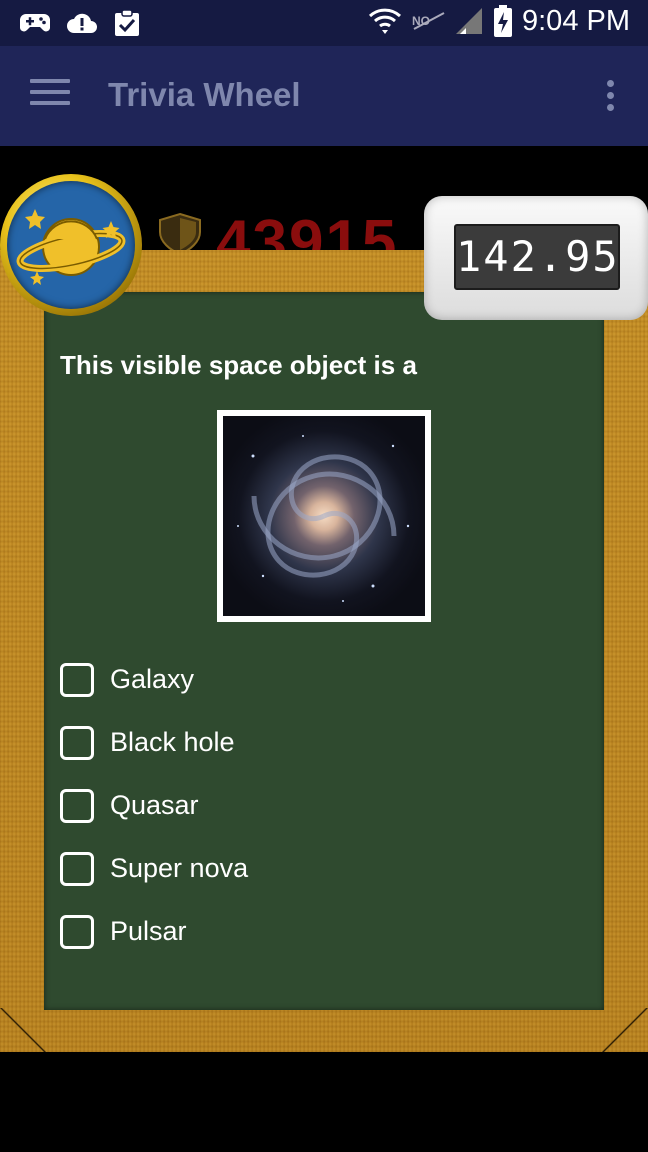  I want to click on cell-signal-icon, so click(469, 21).